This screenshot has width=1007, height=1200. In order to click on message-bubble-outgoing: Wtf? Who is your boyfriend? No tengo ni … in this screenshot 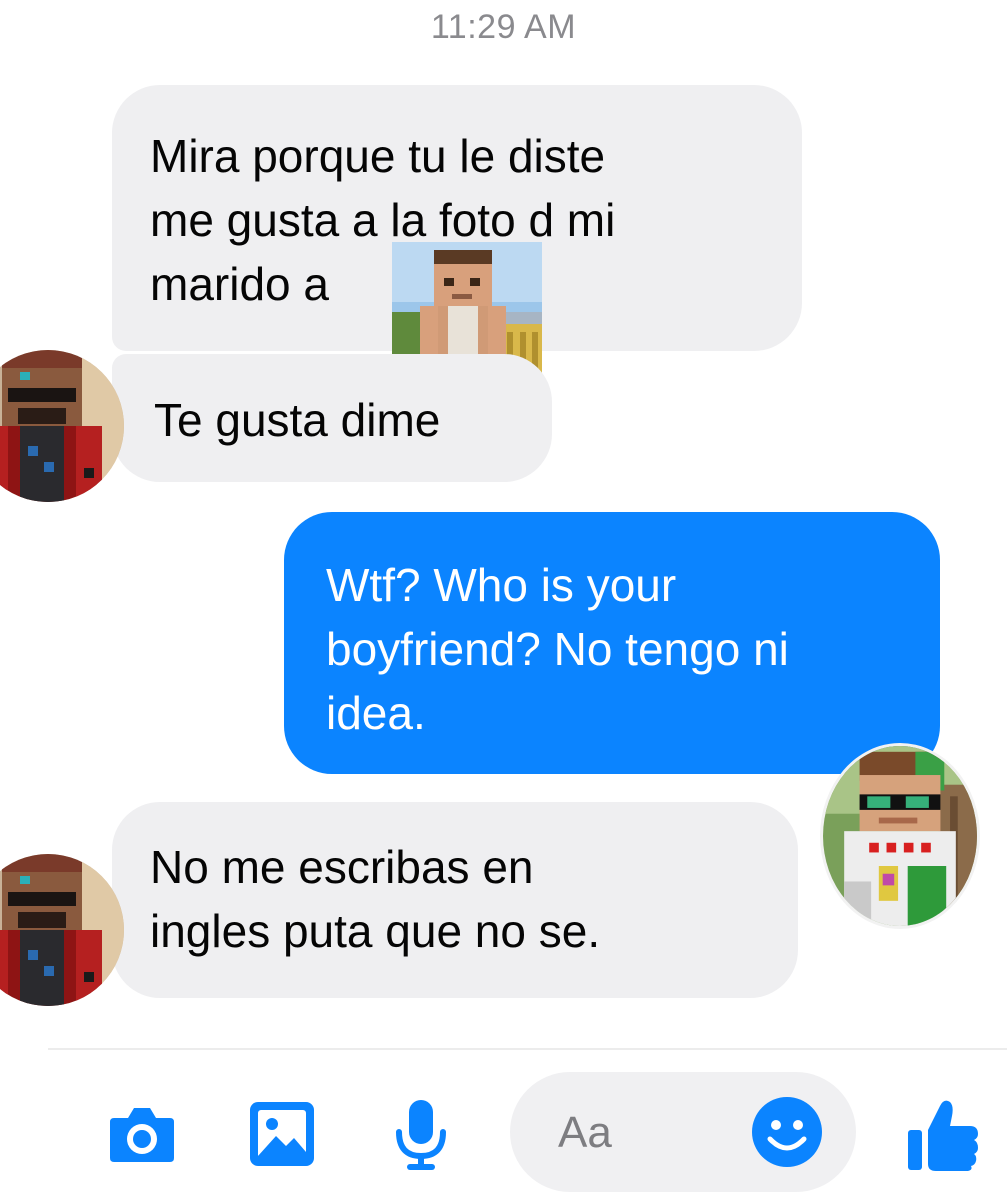, I will do `click(612, 643)`.